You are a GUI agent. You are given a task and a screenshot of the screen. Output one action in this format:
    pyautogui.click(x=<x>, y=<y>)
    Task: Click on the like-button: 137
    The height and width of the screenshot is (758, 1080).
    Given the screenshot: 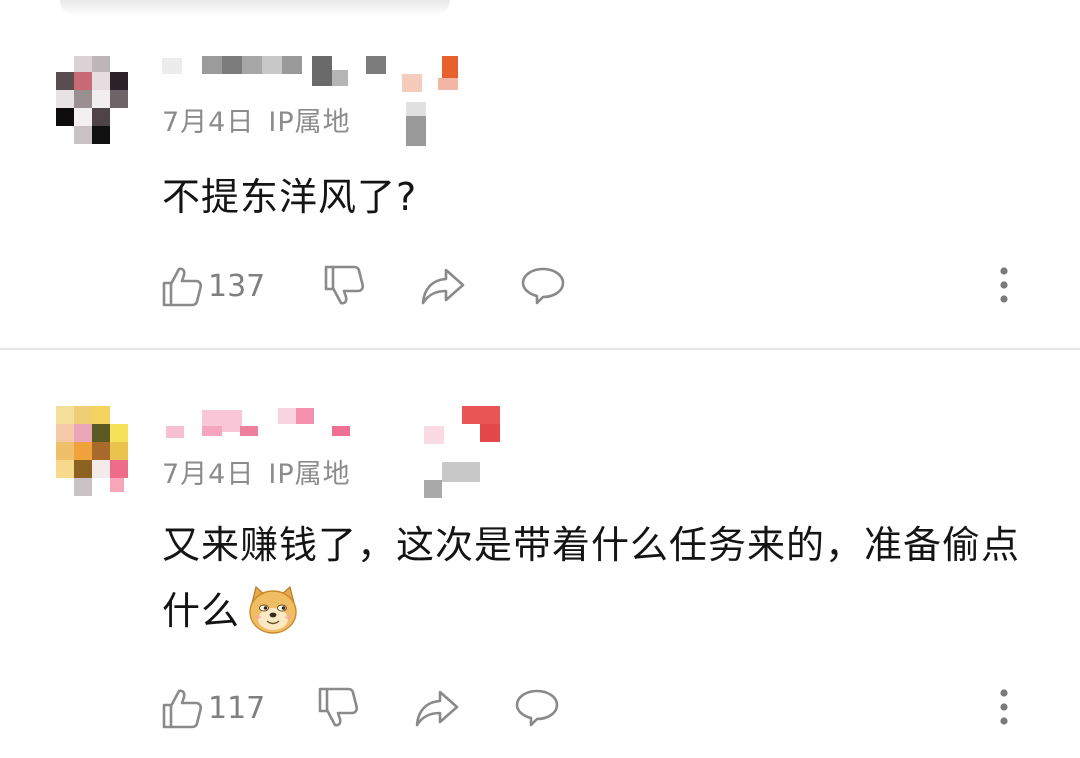 What is the action you would take?
    pyautogui.click(x=212, y=286)
    